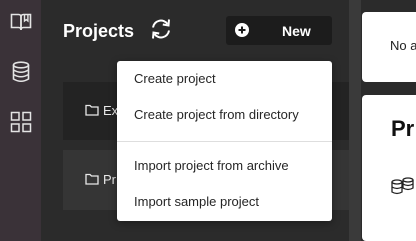  I want to click on databases-icon, so click(402, 188).